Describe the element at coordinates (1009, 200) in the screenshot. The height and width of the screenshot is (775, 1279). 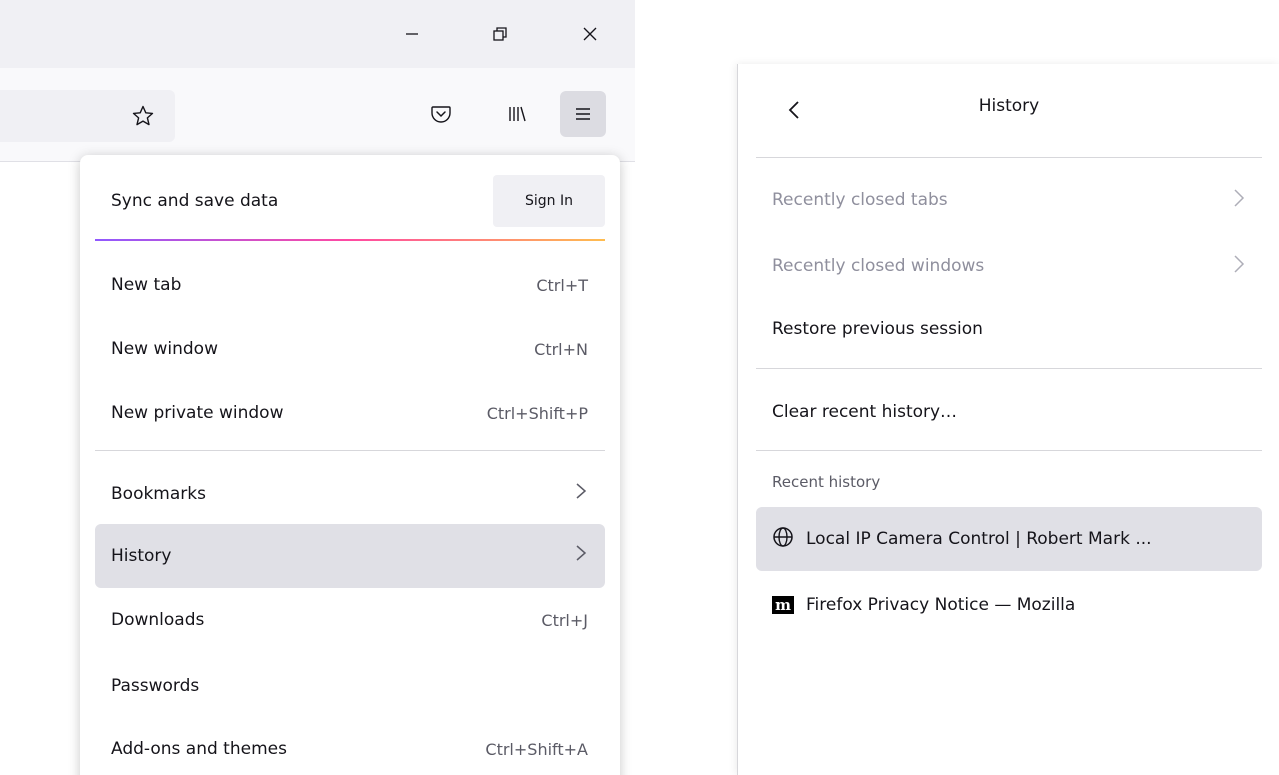
I see `recently-closed-tabs: Recently closed tabs` at that location.